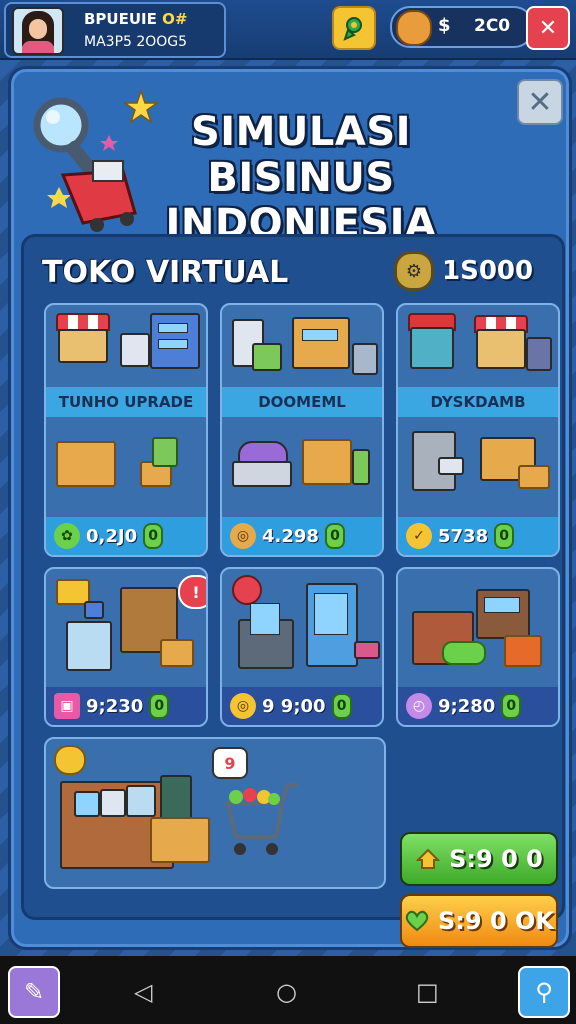  I want to click on coin-pouch-icon, so click(414, 28).